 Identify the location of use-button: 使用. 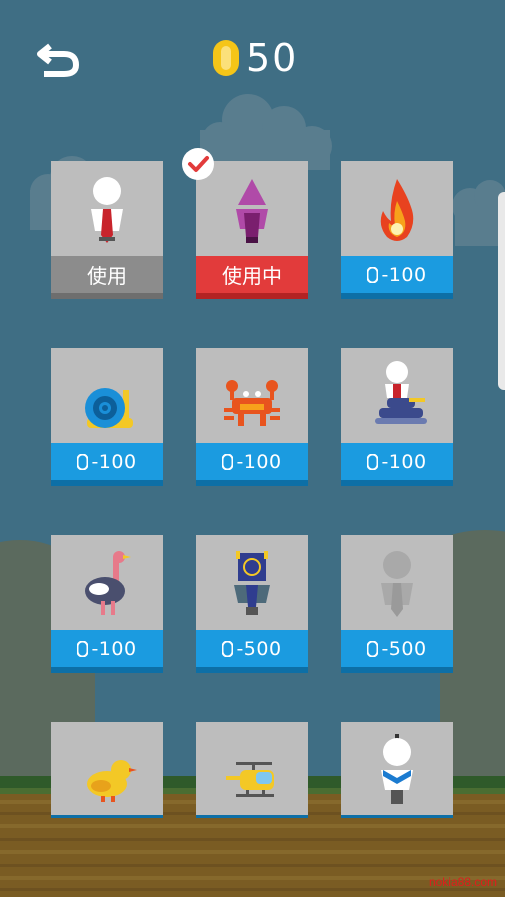
(107, 274).